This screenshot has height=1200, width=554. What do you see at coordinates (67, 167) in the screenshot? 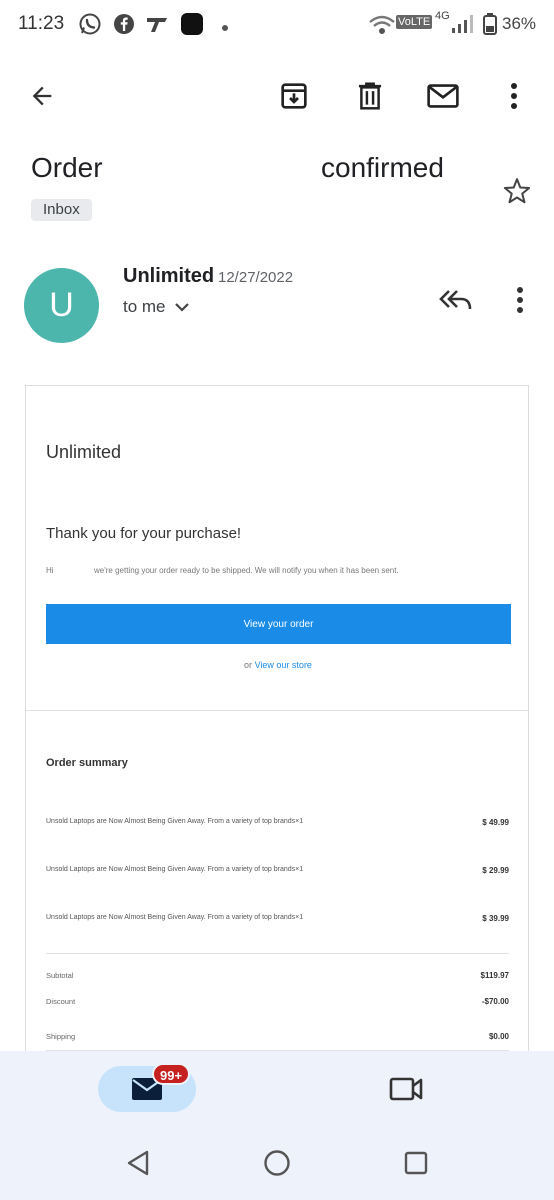
I see `subject-word-1: Order` at bounding box center [67, 167].